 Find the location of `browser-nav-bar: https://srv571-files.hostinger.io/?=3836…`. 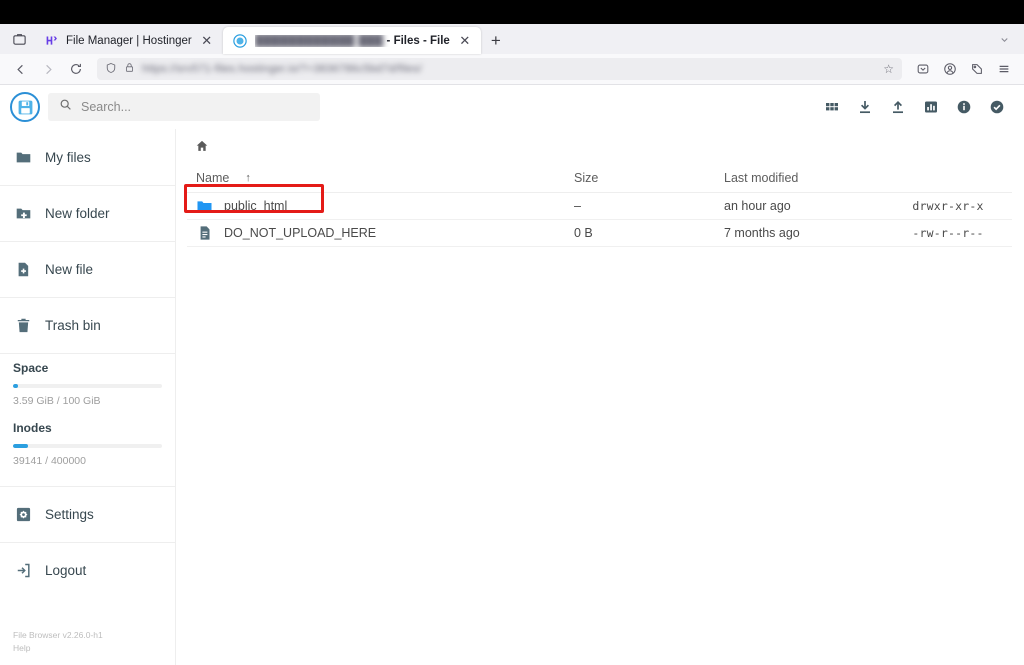

browser-nav-bar: https://srv571-files.hostinger.io/?=3836… is located at coordinates (512, 69).